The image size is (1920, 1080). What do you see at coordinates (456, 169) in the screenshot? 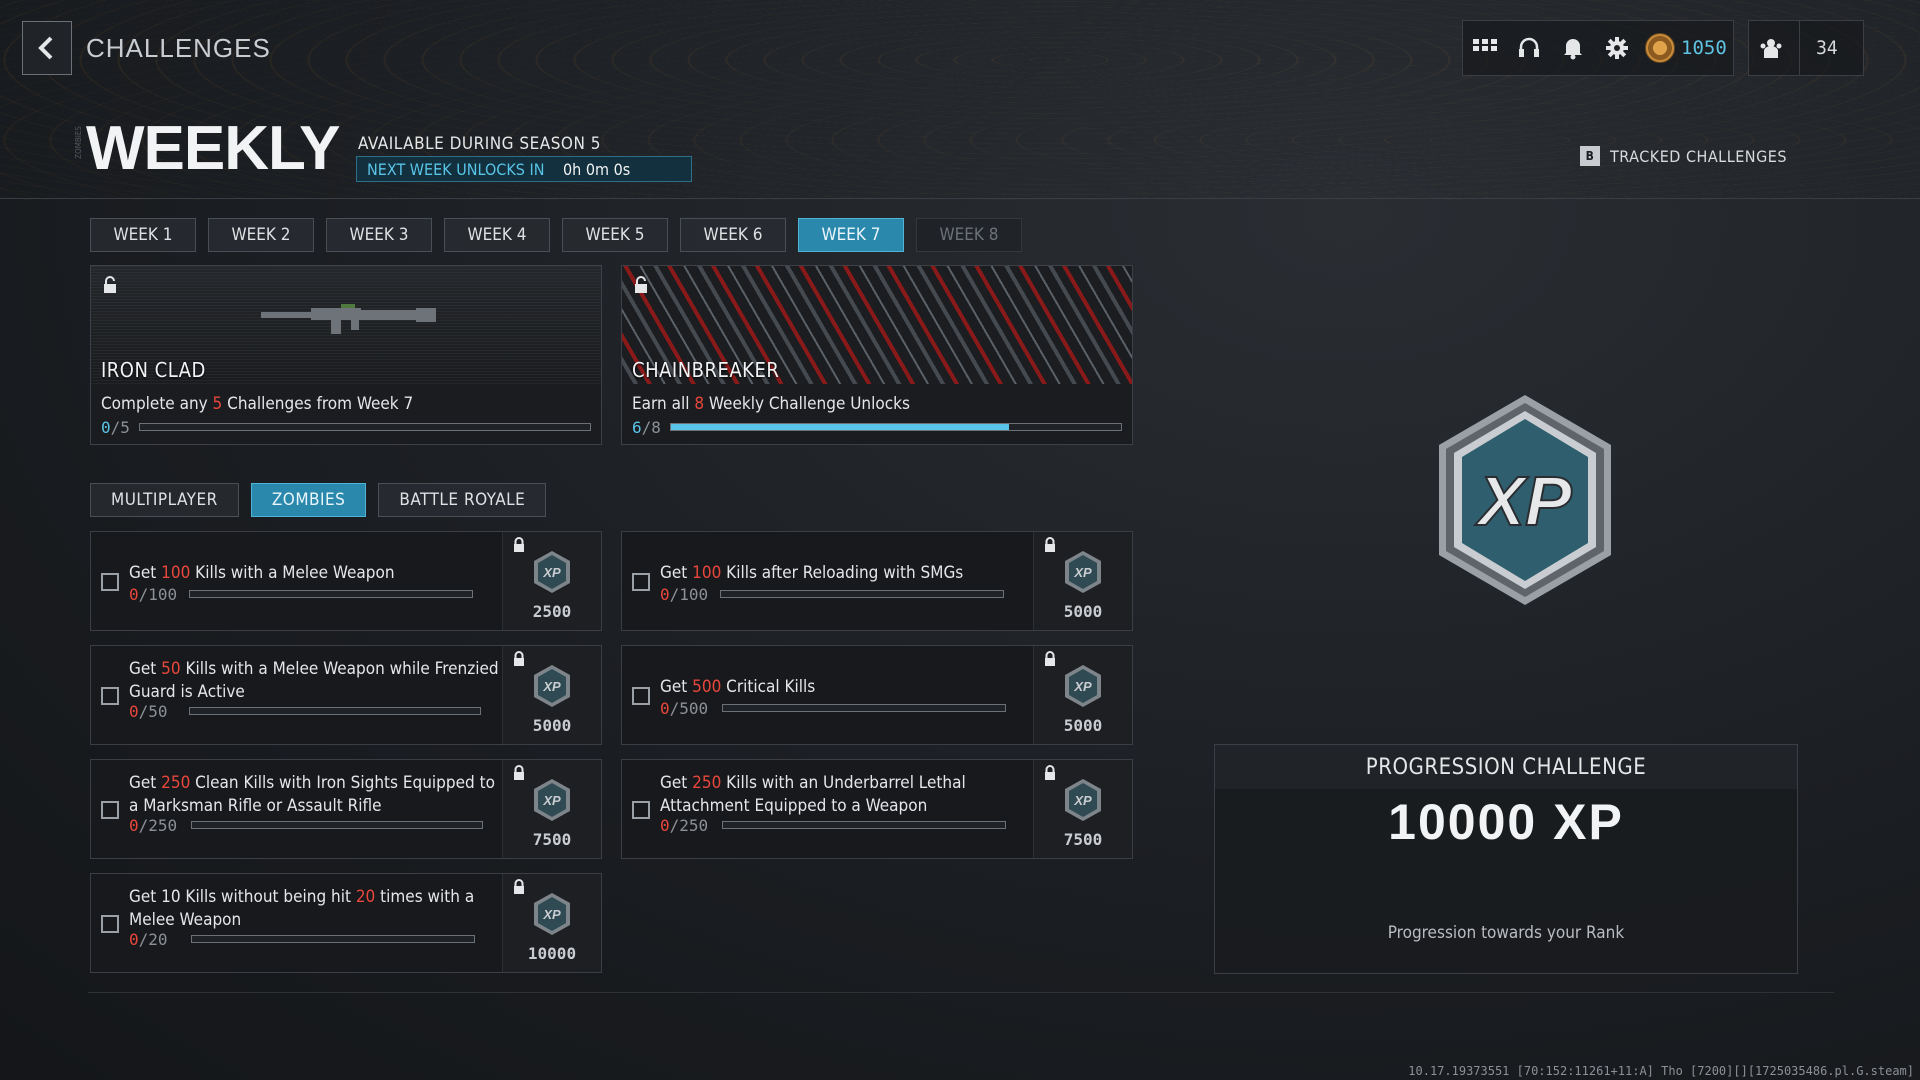
I see `unlock-label: NEXT WEEK UNLOCKS IN` at bounding box center [456, 169].